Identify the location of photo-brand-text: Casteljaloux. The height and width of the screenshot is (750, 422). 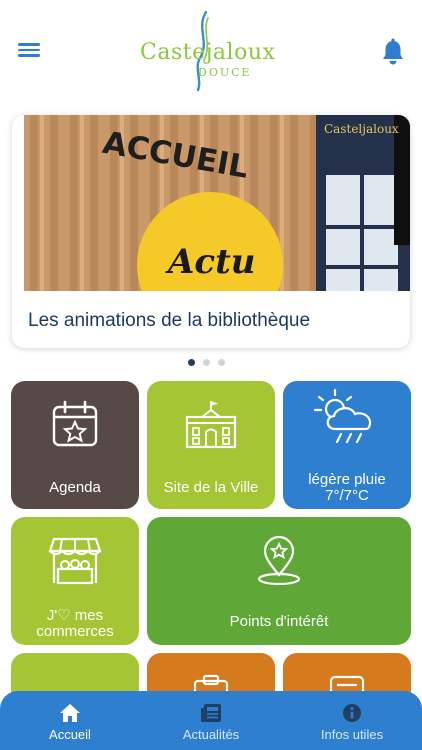
(361, 129).